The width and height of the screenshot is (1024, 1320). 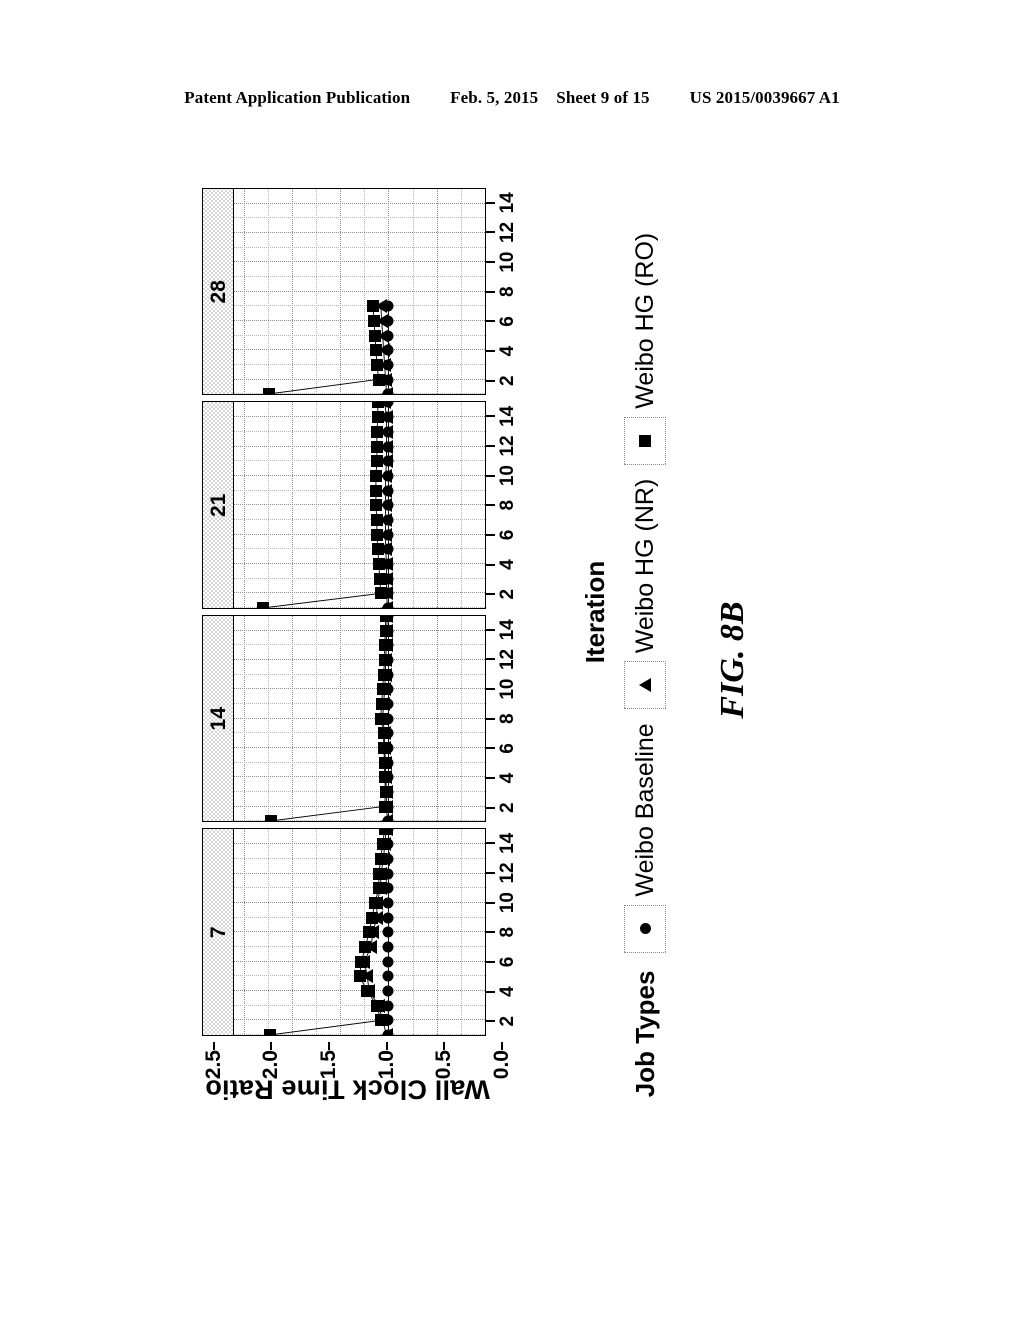 I want to click on legend-title: Job Types, so click(x=644, y=1034).